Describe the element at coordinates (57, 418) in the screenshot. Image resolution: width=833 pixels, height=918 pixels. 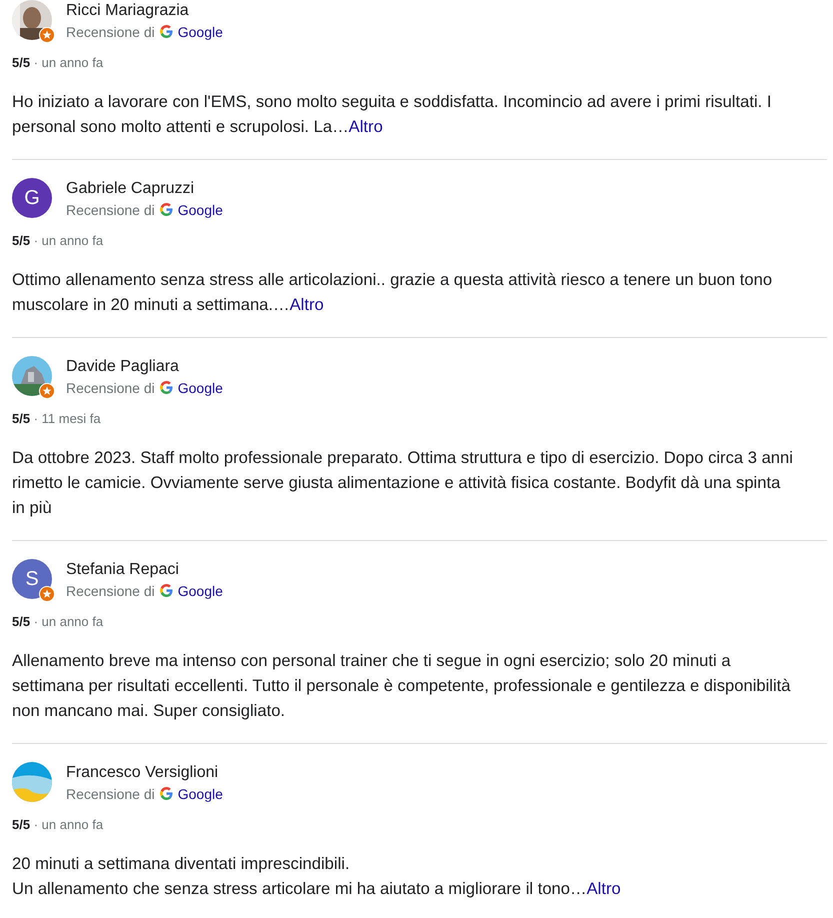
I see `rating-line: 5/5 · 11 mesi fa` at that location.